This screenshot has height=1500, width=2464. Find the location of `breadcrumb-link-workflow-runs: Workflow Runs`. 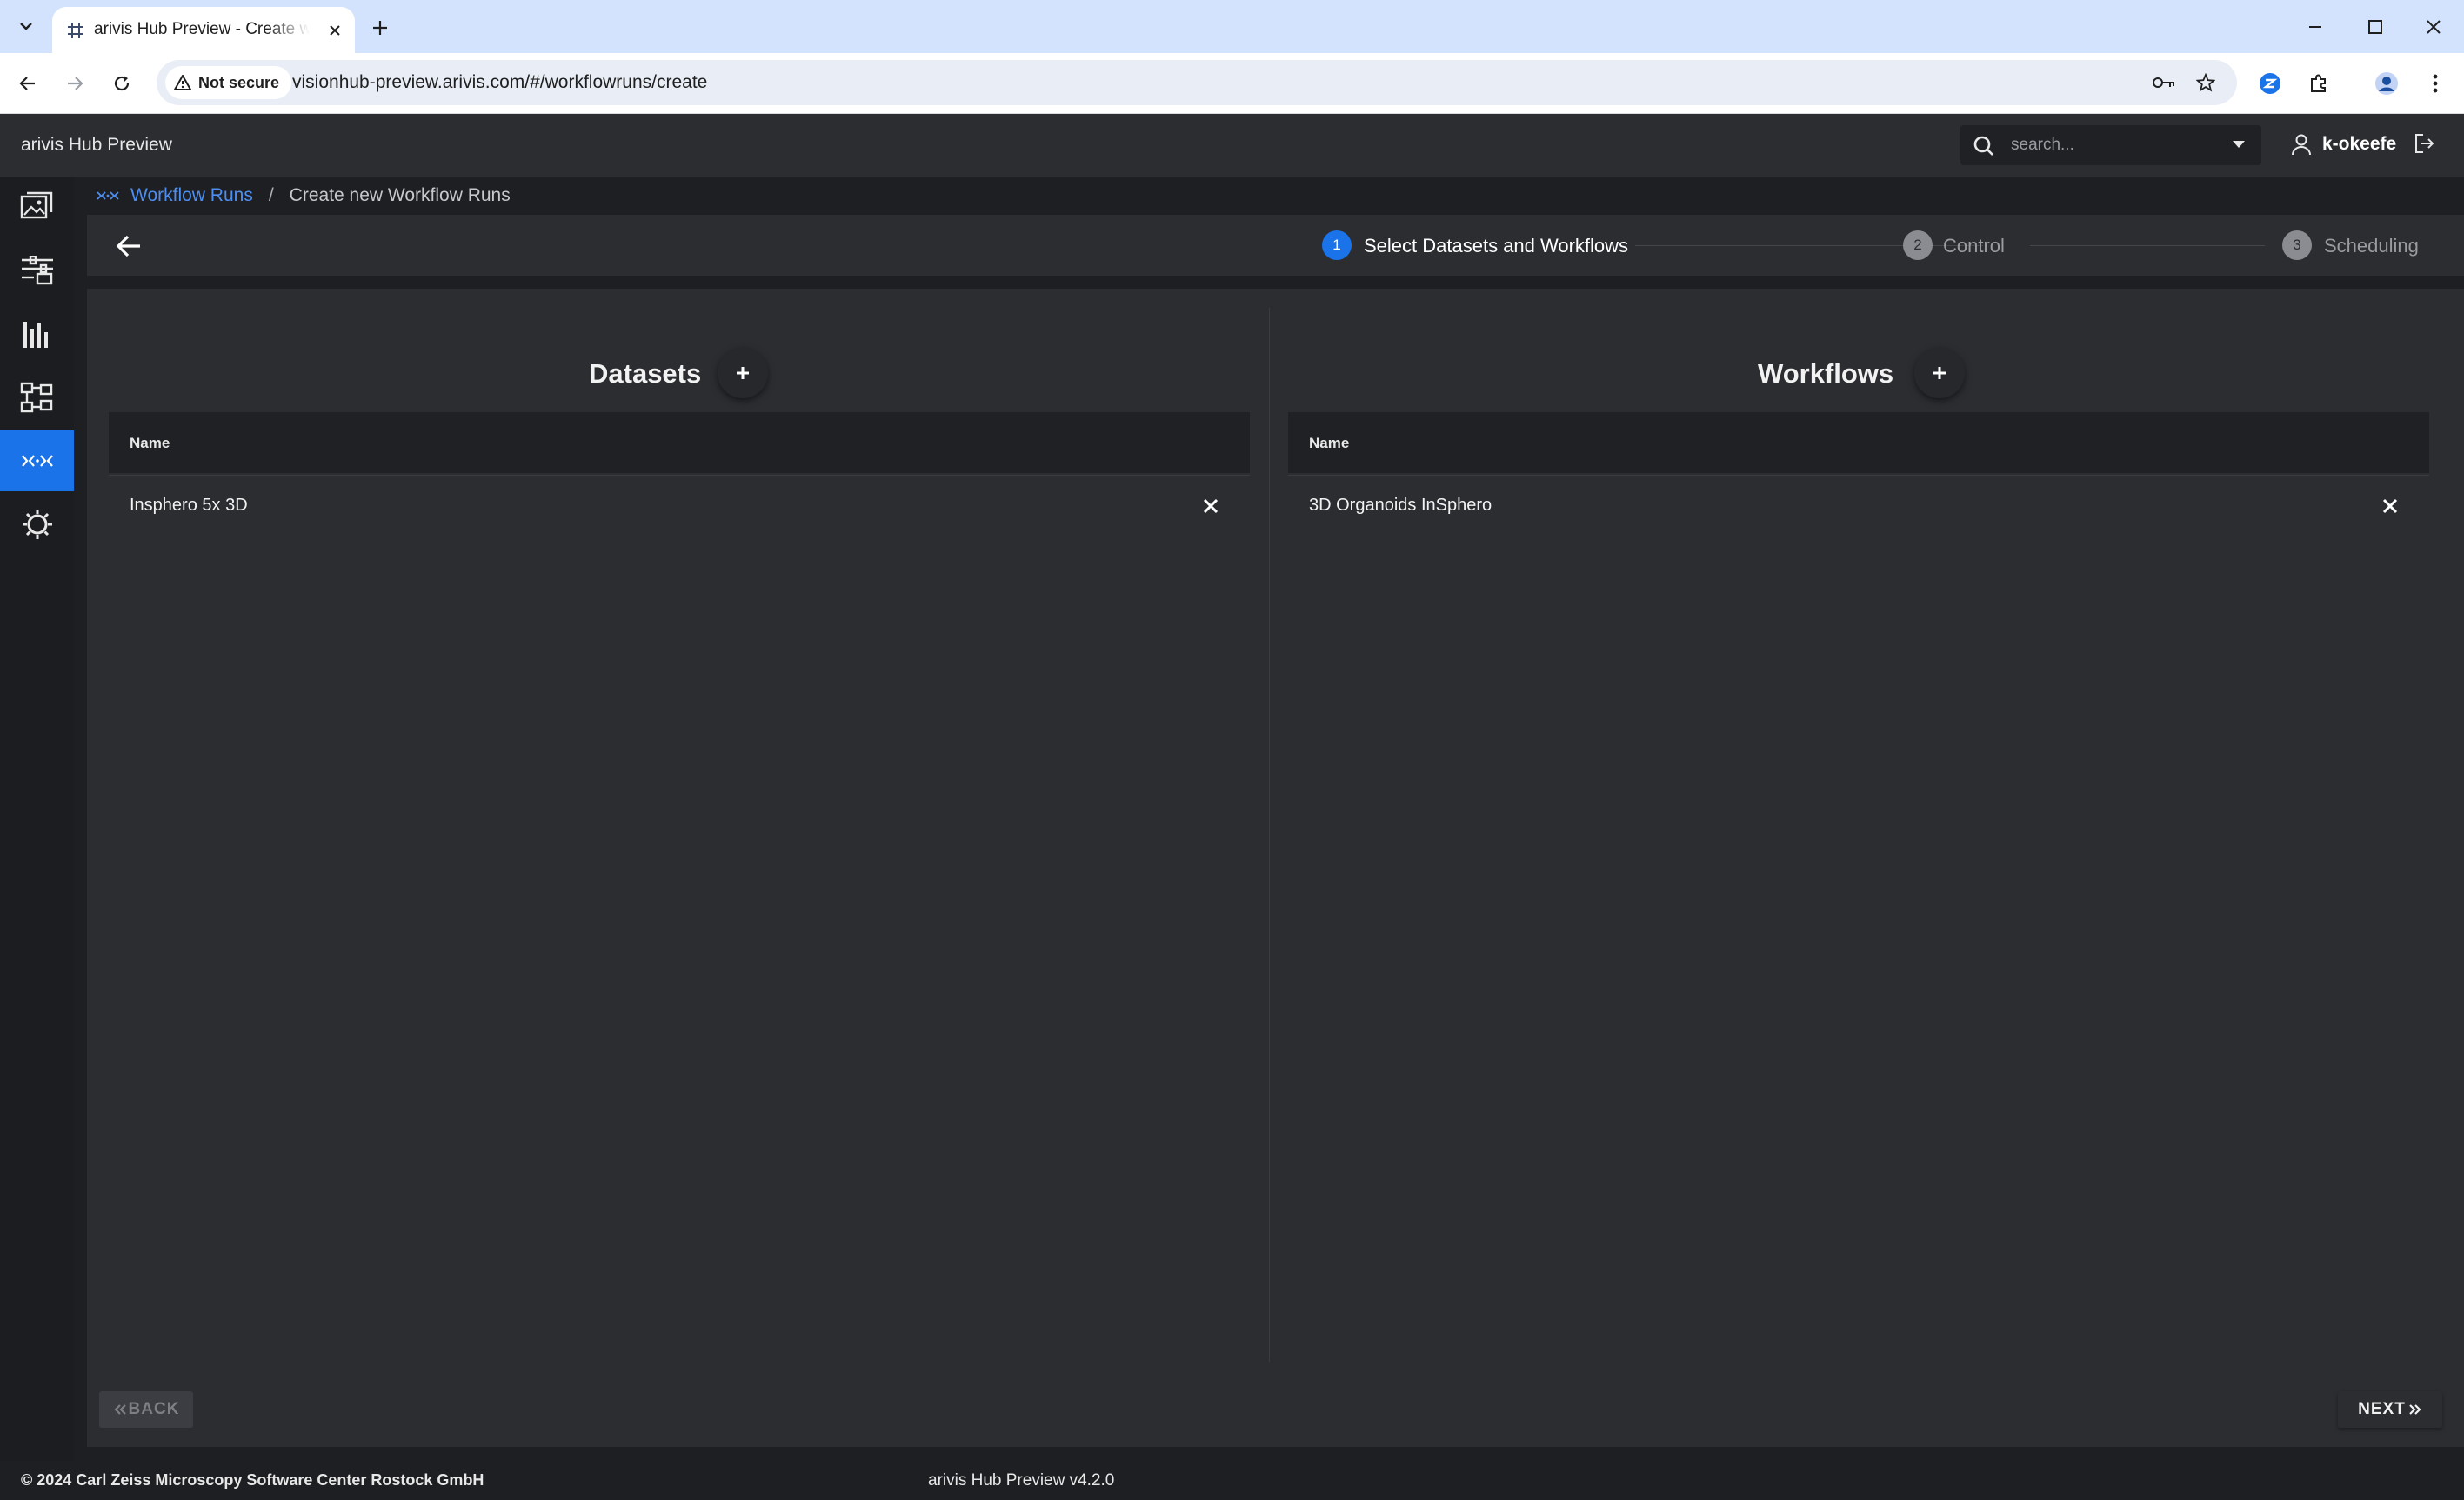

breadcrumb-link-workflow-runs: Workflow Runs is located at coordinates (191, 195).